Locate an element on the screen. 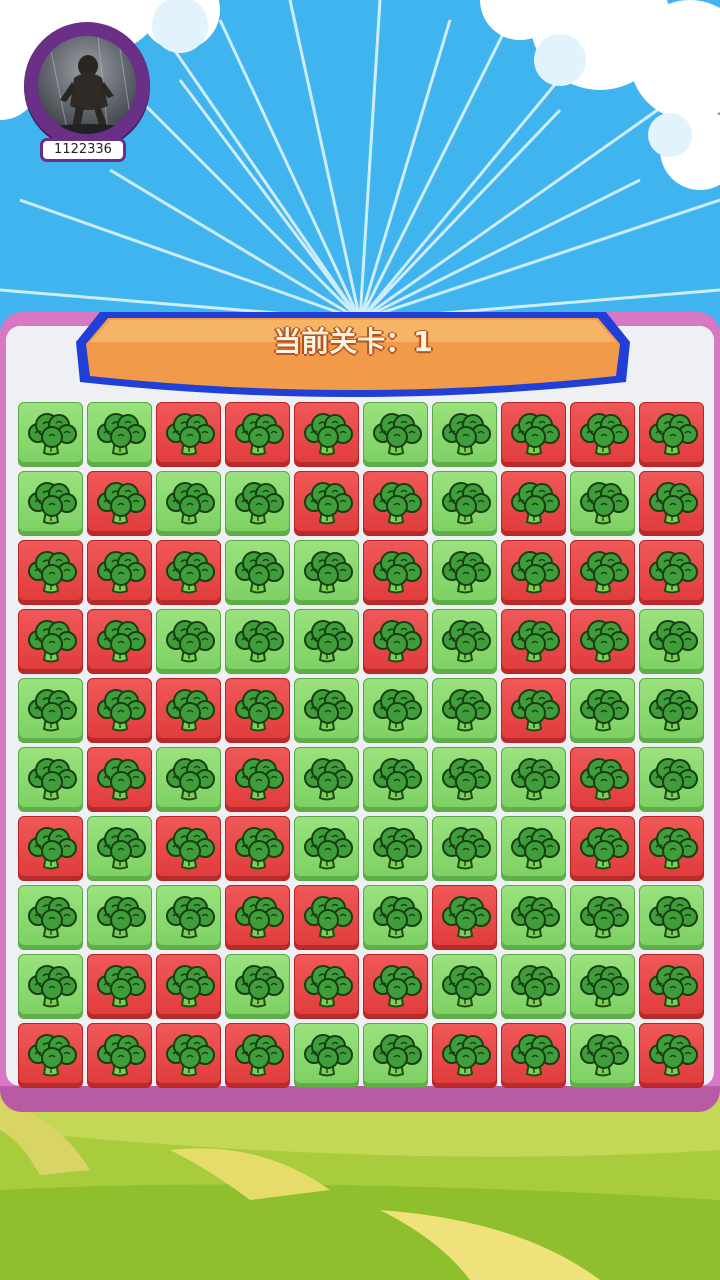 Image resolution: width=720 pixels, height=1280 pixels. player-avatar is located at coordinates (87, 85).